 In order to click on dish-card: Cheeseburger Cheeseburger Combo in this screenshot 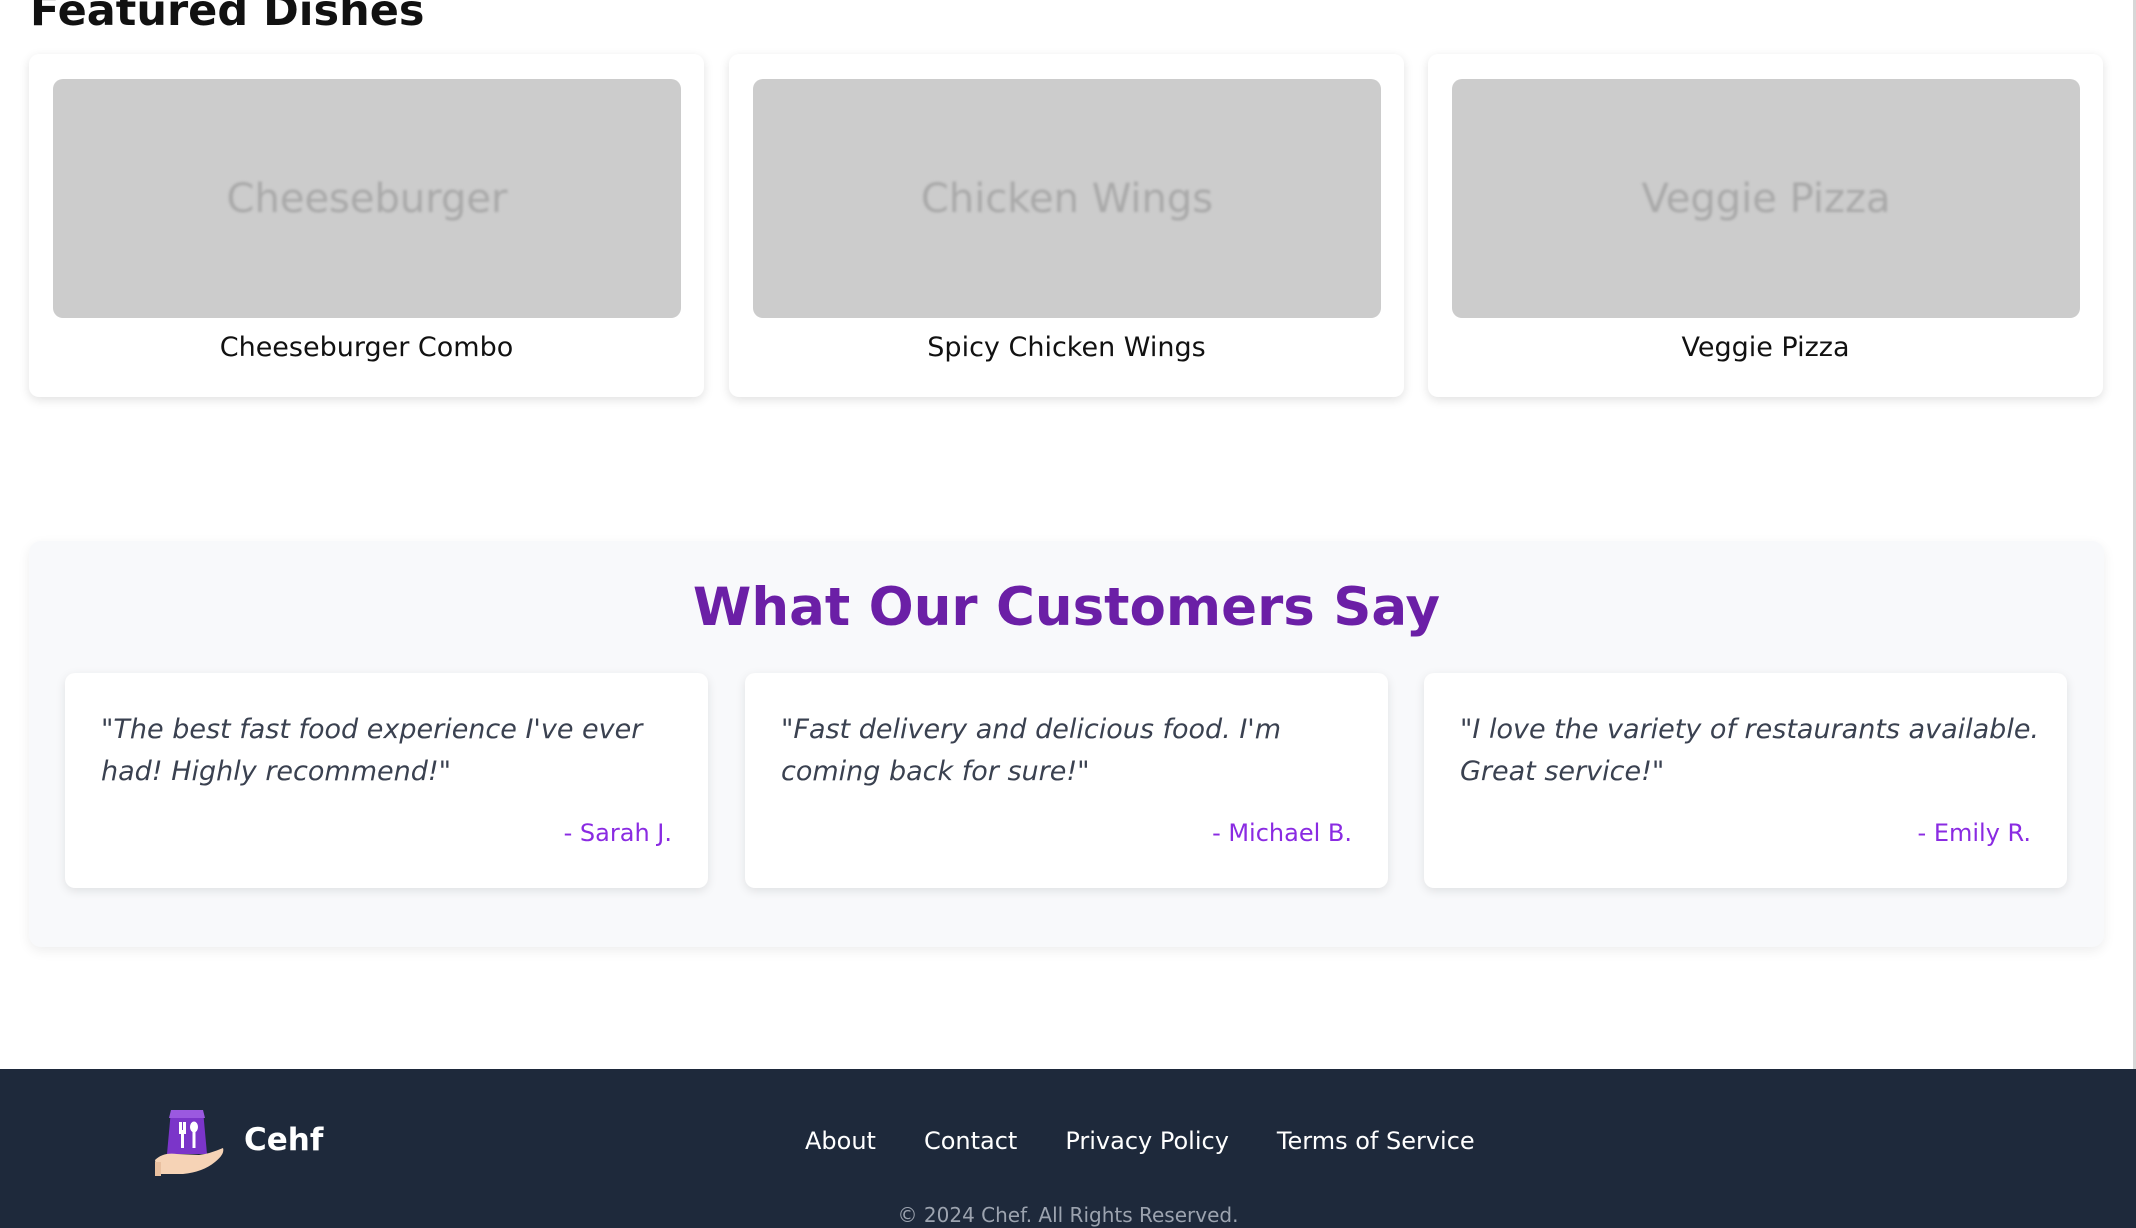, I will do `click(366, 225)`.